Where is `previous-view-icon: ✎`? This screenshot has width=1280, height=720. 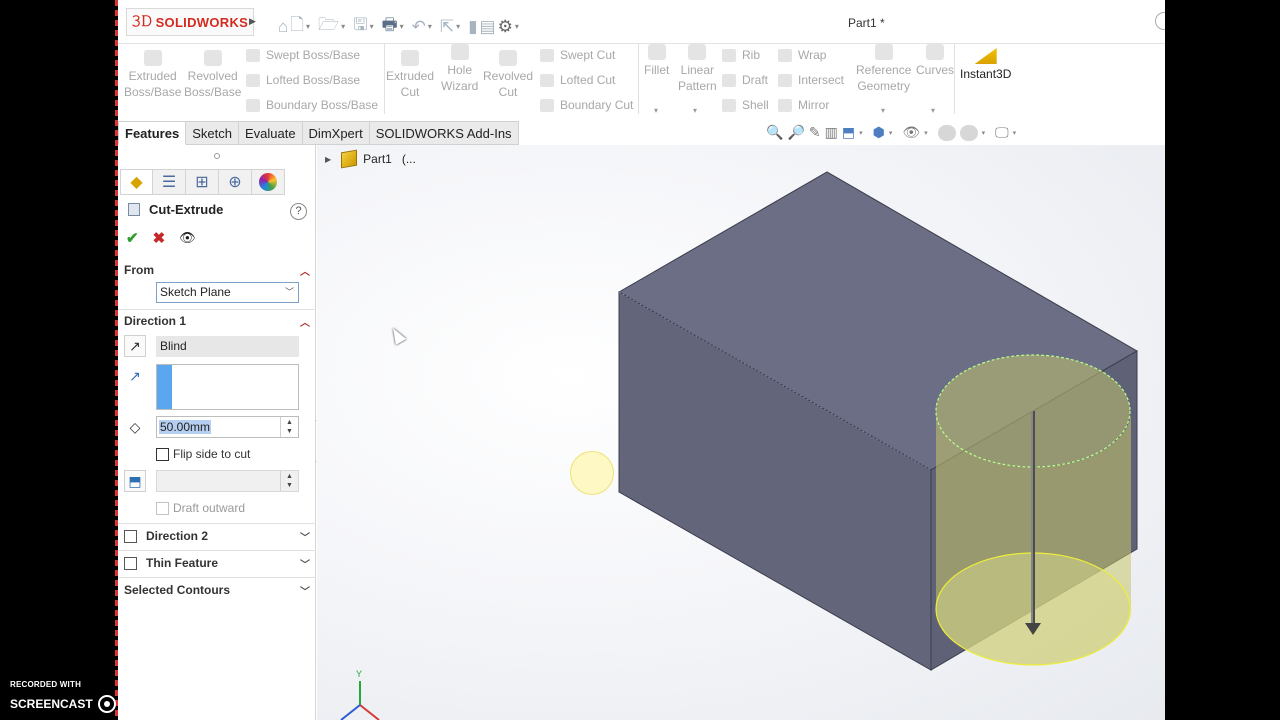
previous-view-icon: ✎ is located at coordinates (815, 132).